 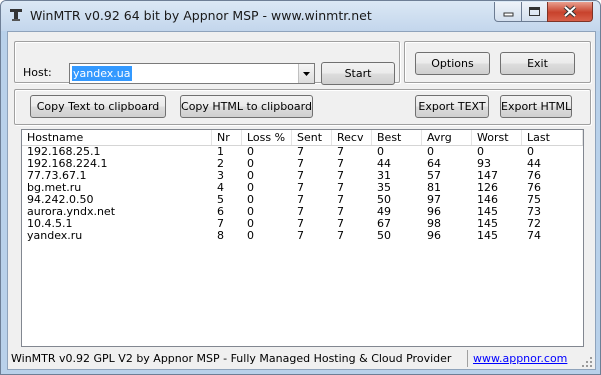 I want to click on minimize-icon, so click(x=508, y=14).